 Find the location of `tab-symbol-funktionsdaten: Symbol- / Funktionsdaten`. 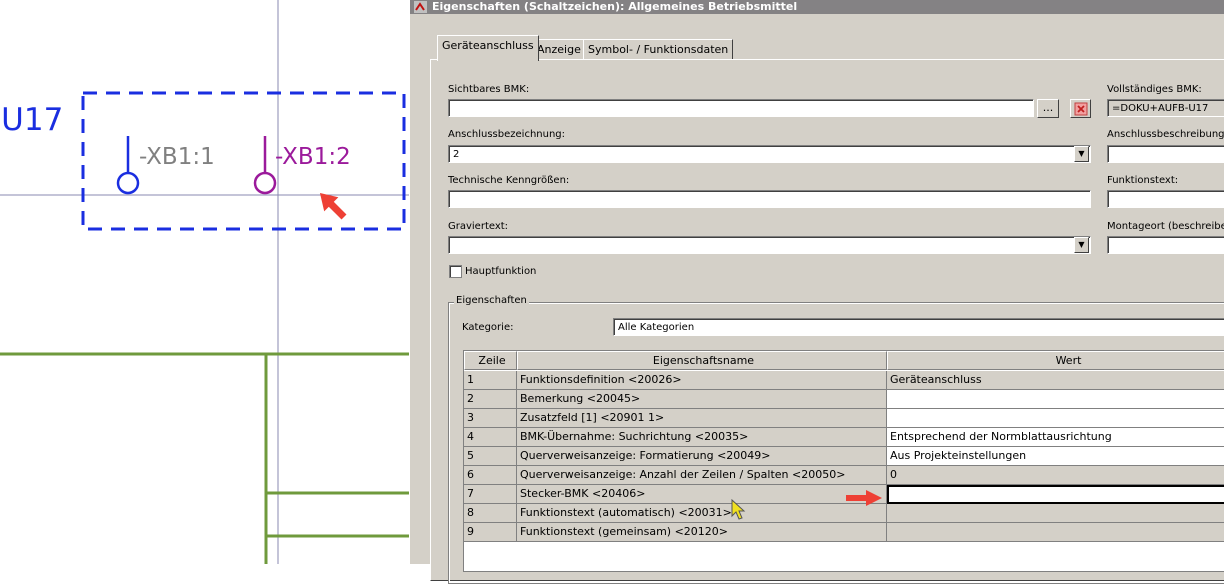

tab-symbol-funktionsdaten: Symbol- / Funktionsdaten is located at coordinates (658, 50).